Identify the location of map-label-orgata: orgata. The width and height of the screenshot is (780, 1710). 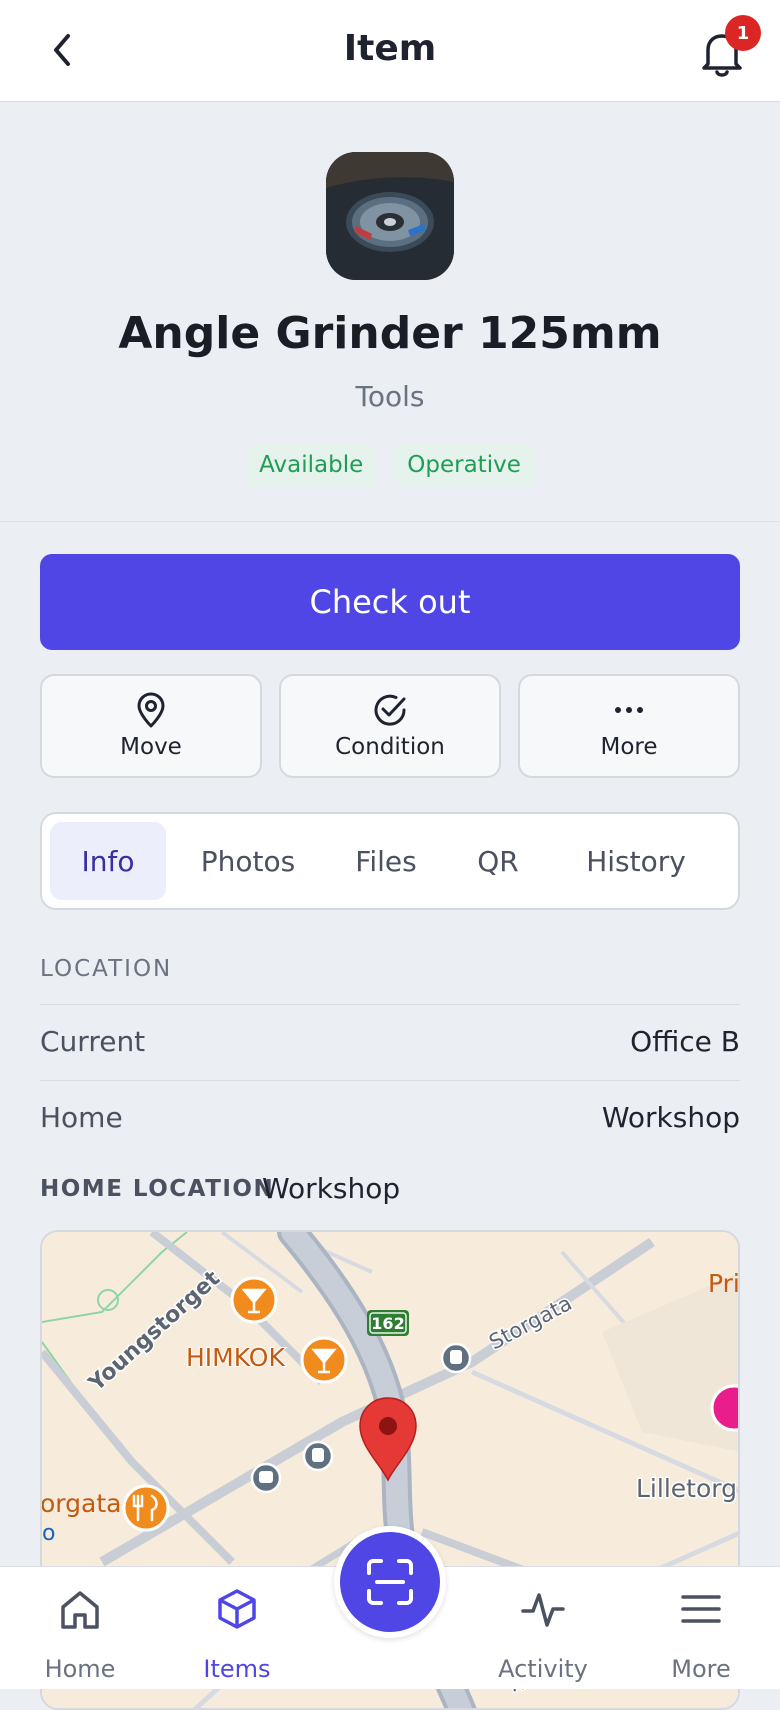
(81, 1503).